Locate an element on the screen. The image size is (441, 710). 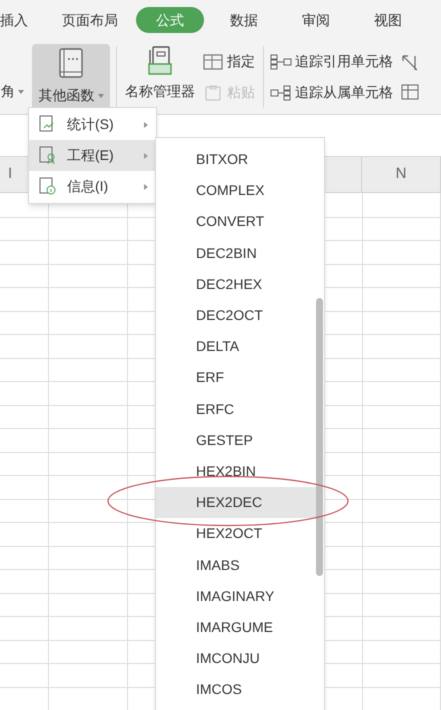
dropdown-button: 角 is located at coordinates (12, 91).